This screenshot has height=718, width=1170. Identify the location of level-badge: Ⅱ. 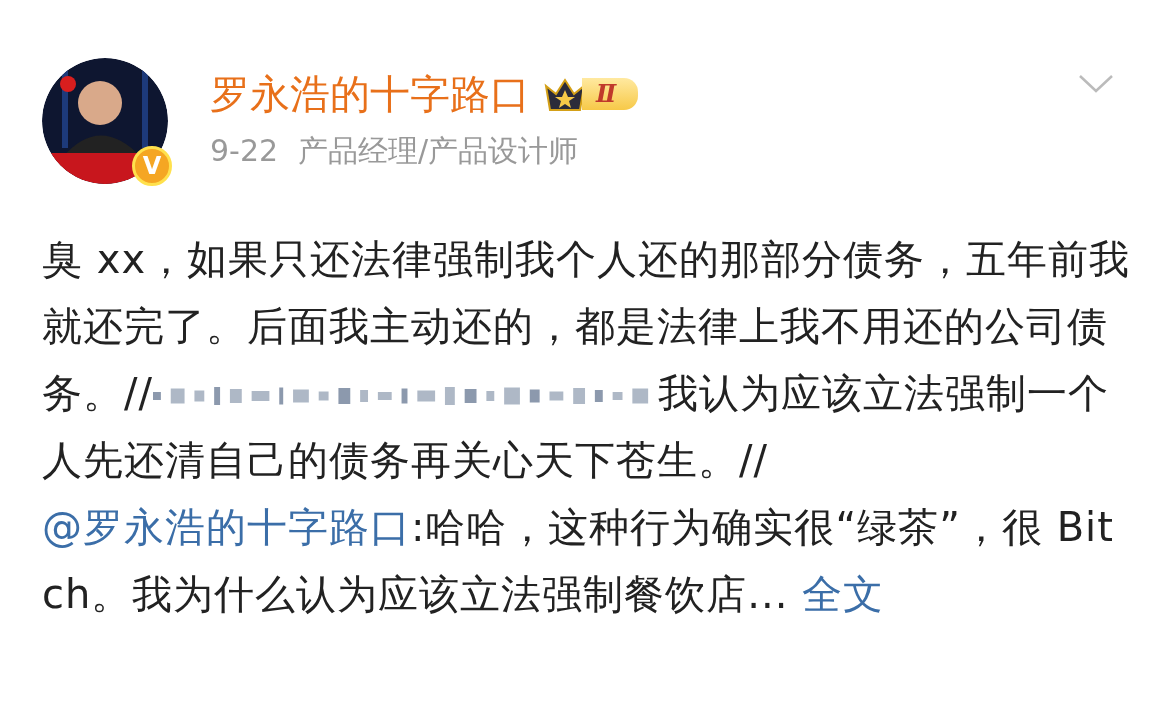
(590, 94).